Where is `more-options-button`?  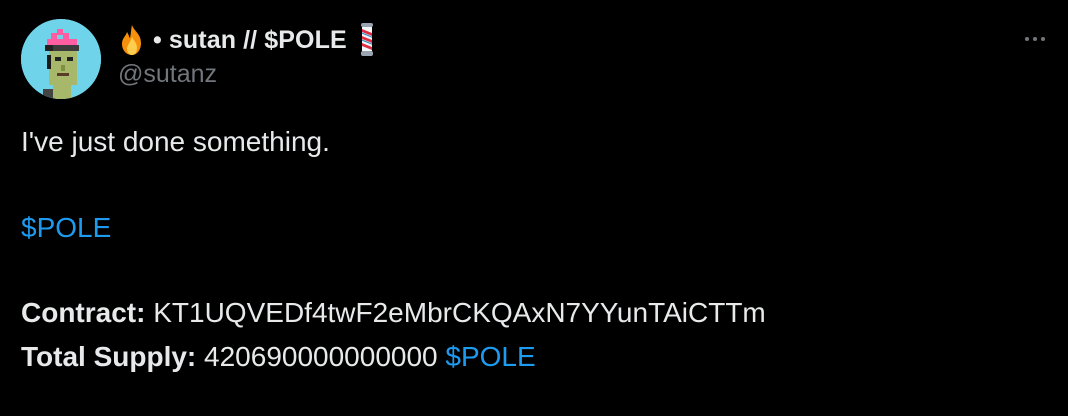 more-options-button is located at coordinates (1035, 39).